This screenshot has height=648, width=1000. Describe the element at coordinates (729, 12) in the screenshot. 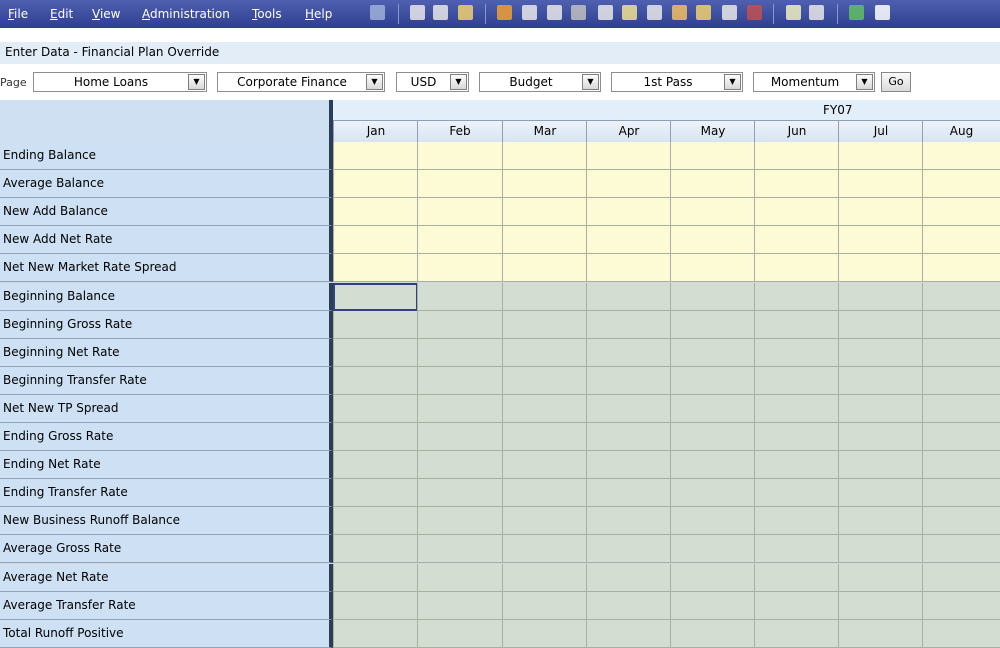

I see `settings-icon` at that location.